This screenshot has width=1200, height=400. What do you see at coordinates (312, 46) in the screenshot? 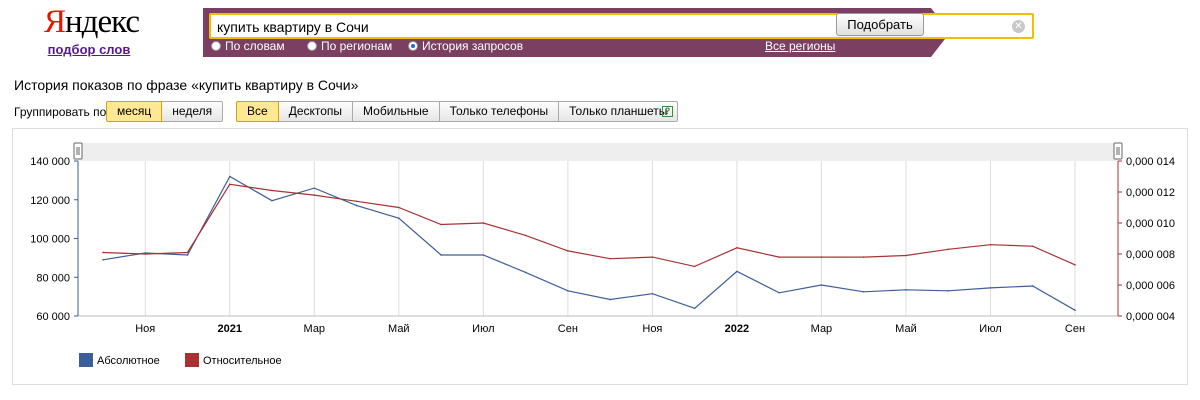
I see `radio-by-regions-icon` at bounding box center [312, 46].